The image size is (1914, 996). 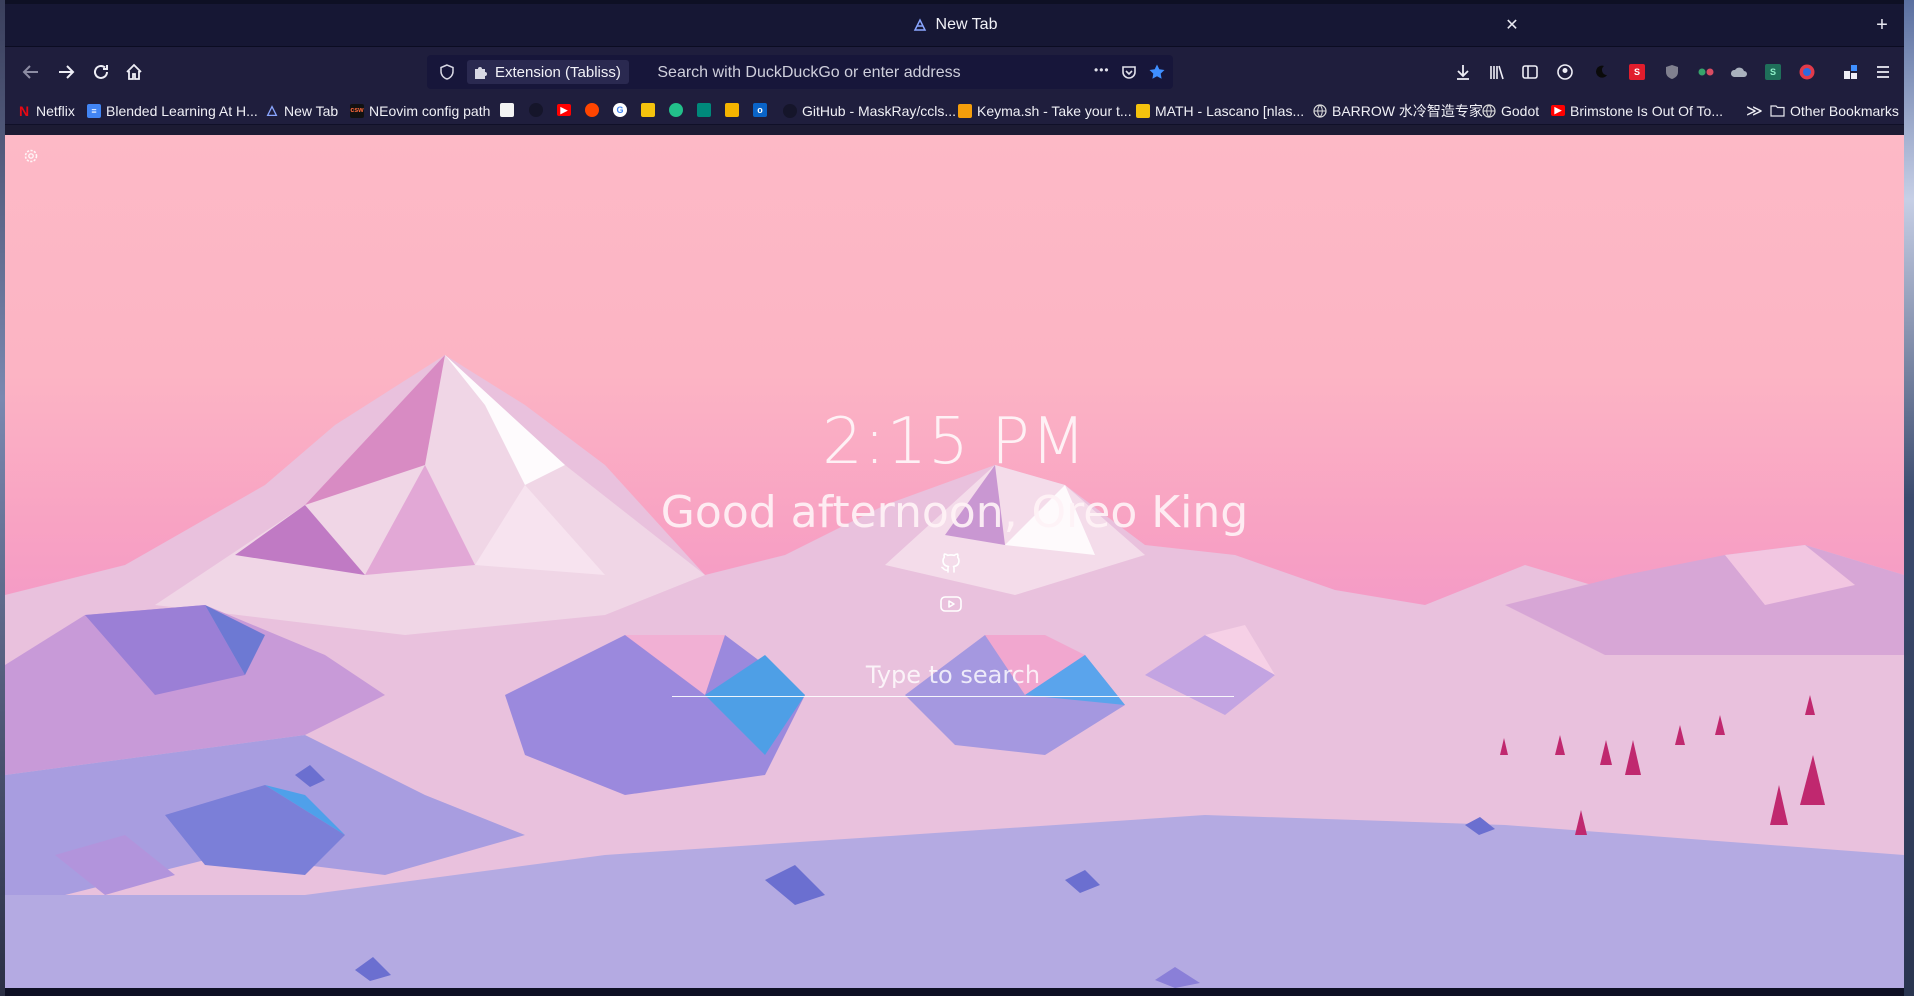 I want to click on back-arrow-icon, so click(x=30, y=72).